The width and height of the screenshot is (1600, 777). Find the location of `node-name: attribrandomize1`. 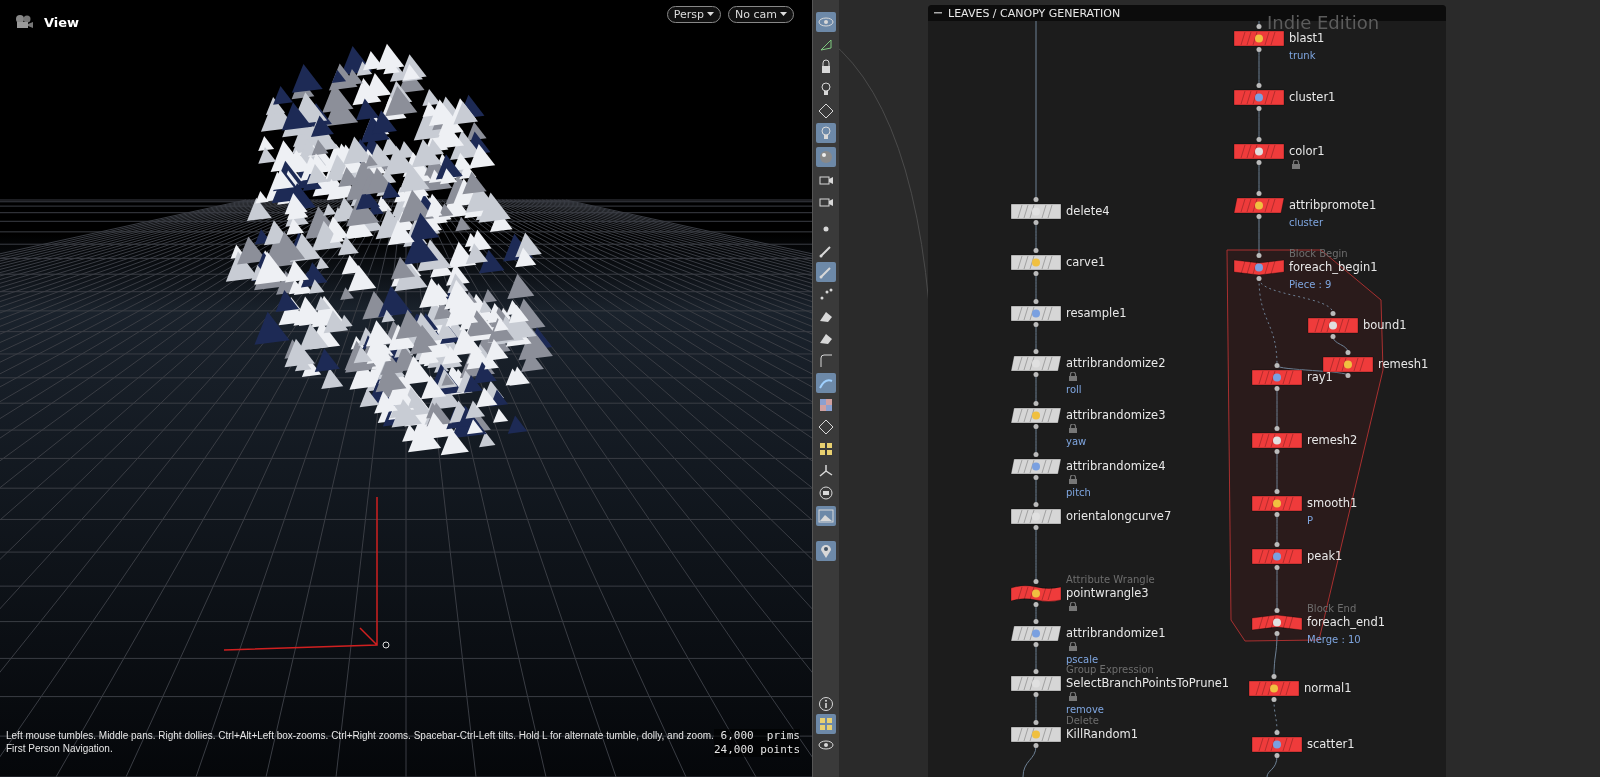

node-name: attribrandomize1 is located at coordinates (1116, 633).